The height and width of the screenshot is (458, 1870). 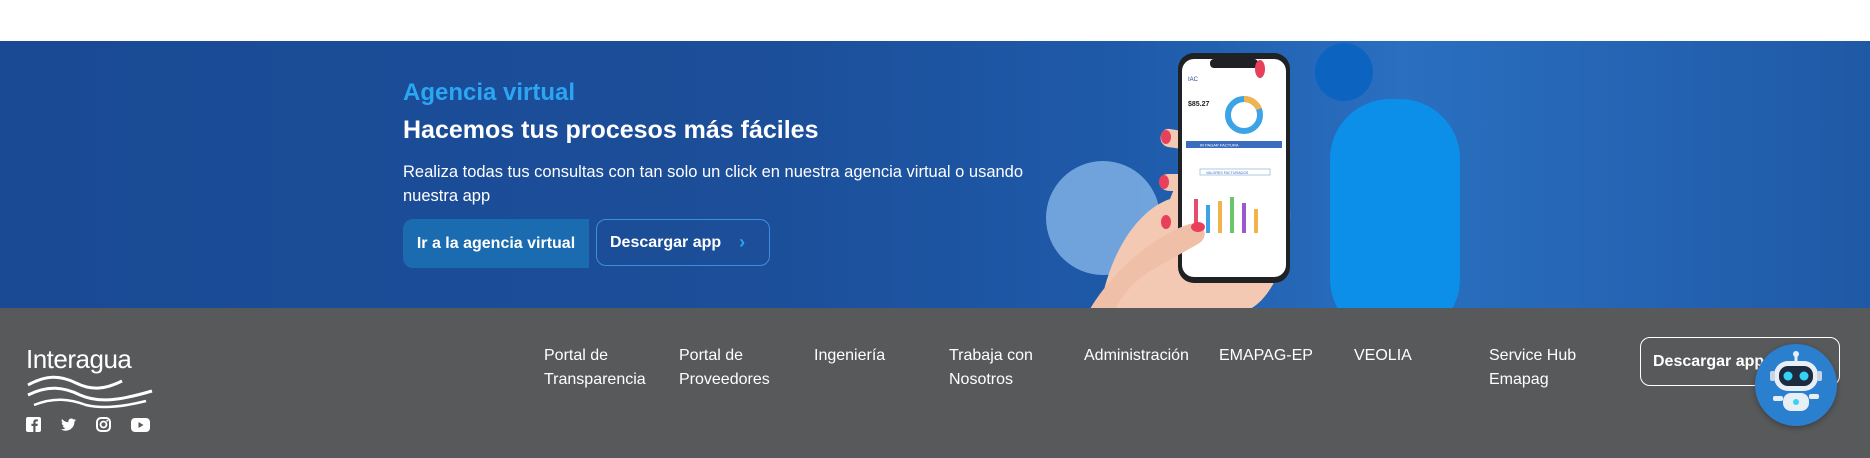 What do you see at coordinates (1416, 356) in the screenshot?
I see `footer-link-veolia: VEOLIA` at bounding box center [1416, 356].